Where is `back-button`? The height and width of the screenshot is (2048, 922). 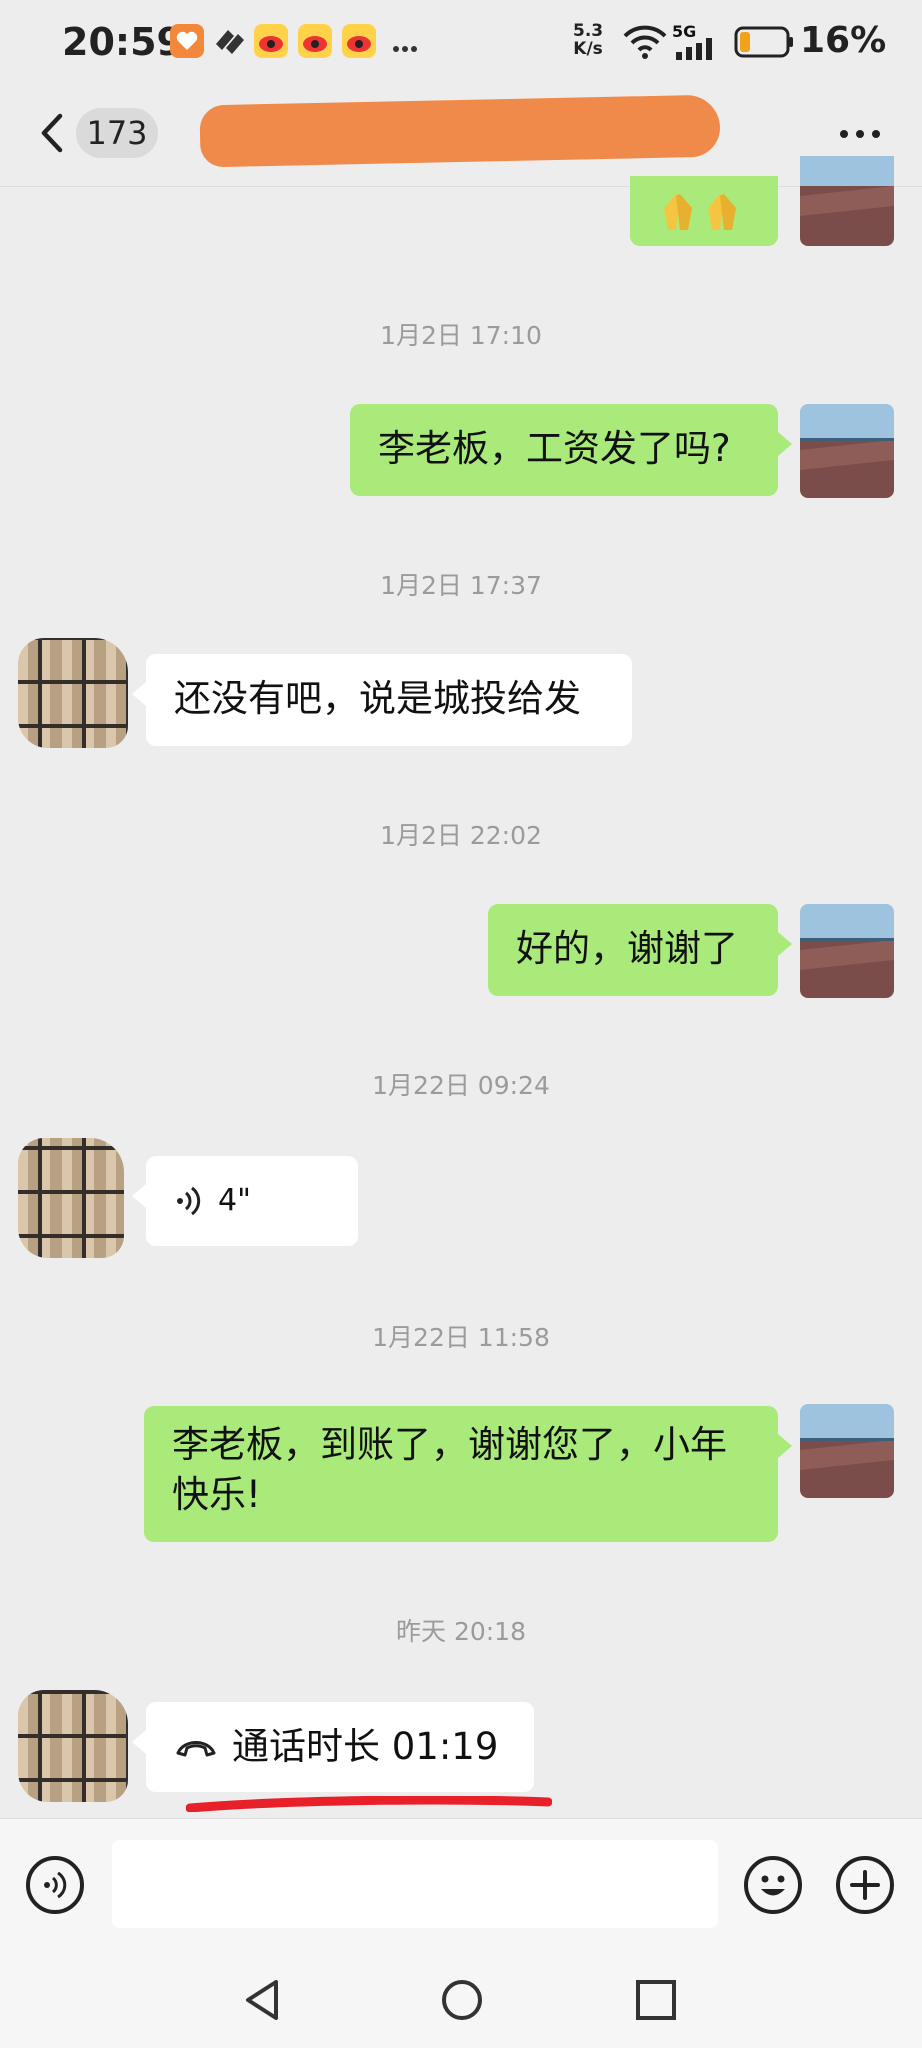 back-button is located at coordinates (54, 133).